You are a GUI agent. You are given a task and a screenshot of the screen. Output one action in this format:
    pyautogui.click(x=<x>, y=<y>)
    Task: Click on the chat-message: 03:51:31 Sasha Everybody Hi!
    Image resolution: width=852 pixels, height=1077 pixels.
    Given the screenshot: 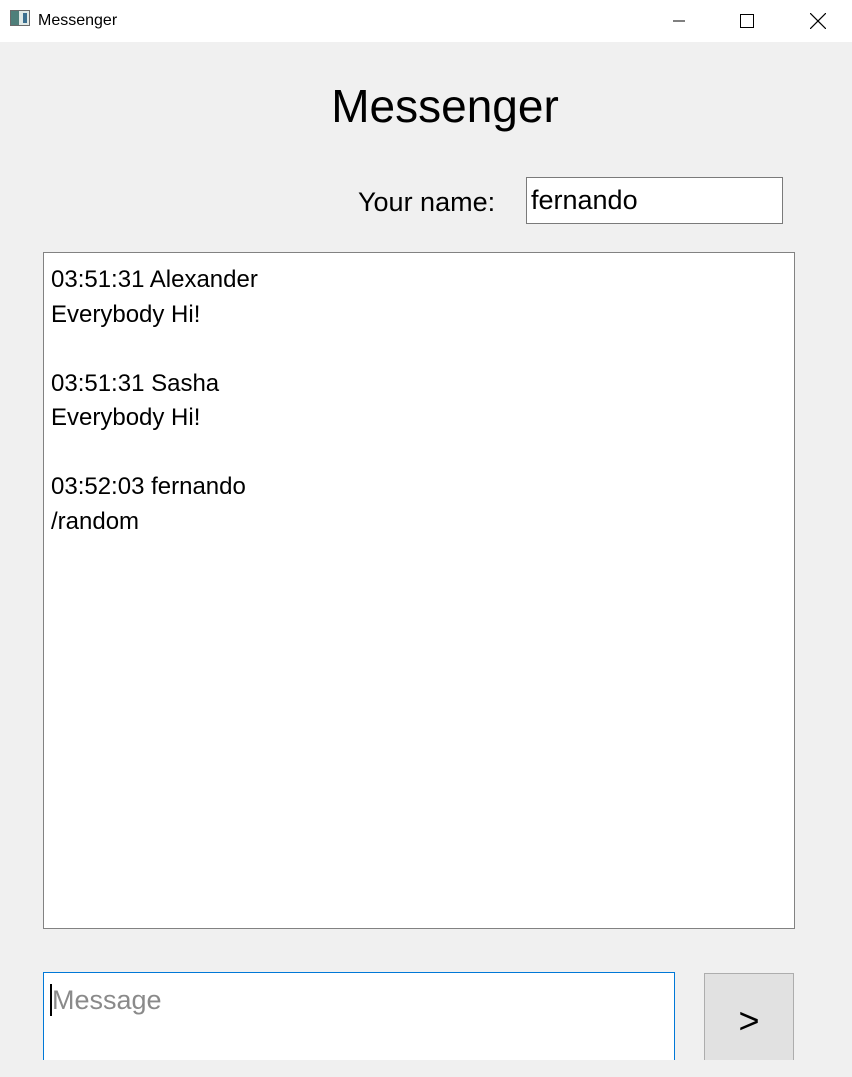 What is the action you would take?
    pyautogui.click(x=419, y=401)
    